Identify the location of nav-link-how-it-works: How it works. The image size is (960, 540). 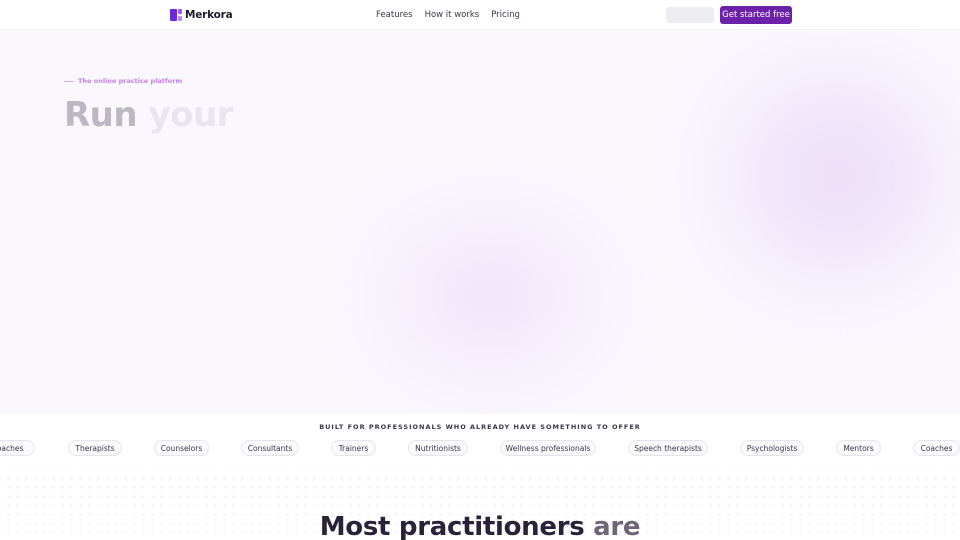
(452, 15).